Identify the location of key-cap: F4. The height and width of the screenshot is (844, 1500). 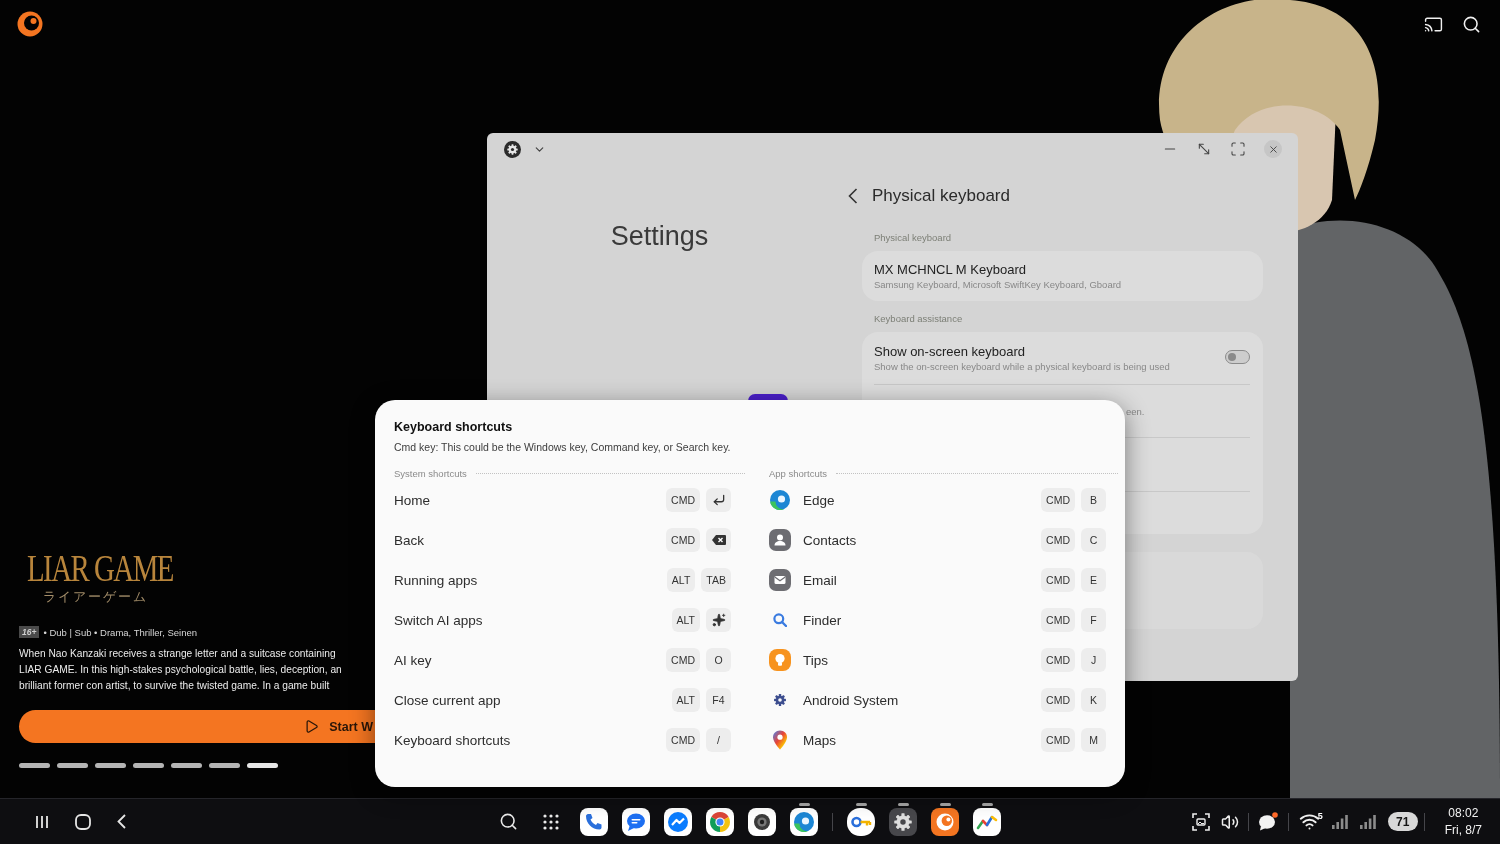
(718, 700).